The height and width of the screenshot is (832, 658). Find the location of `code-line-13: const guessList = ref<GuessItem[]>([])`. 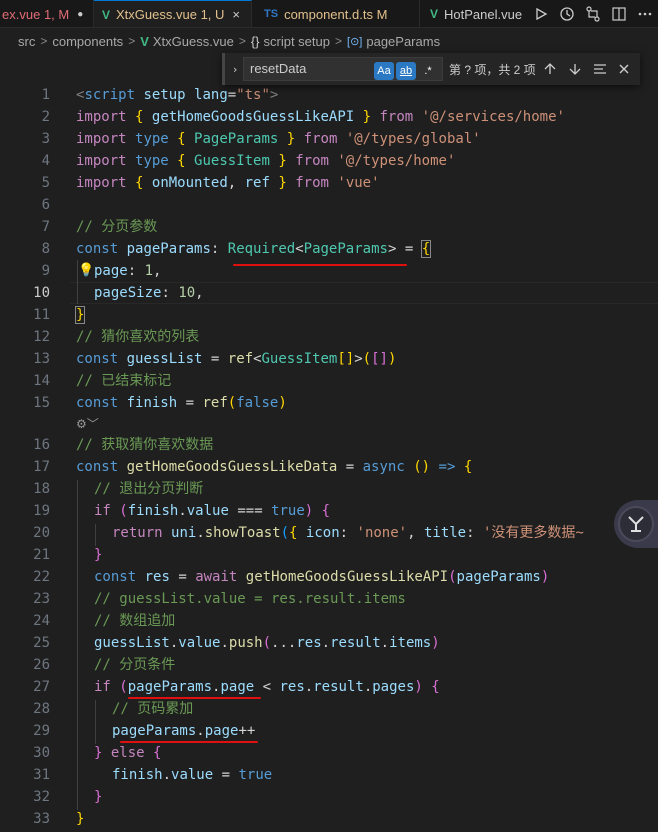

code-line-13: const guessList = ref<GuessItem[]>([]) is located at coordinates (236, 359).